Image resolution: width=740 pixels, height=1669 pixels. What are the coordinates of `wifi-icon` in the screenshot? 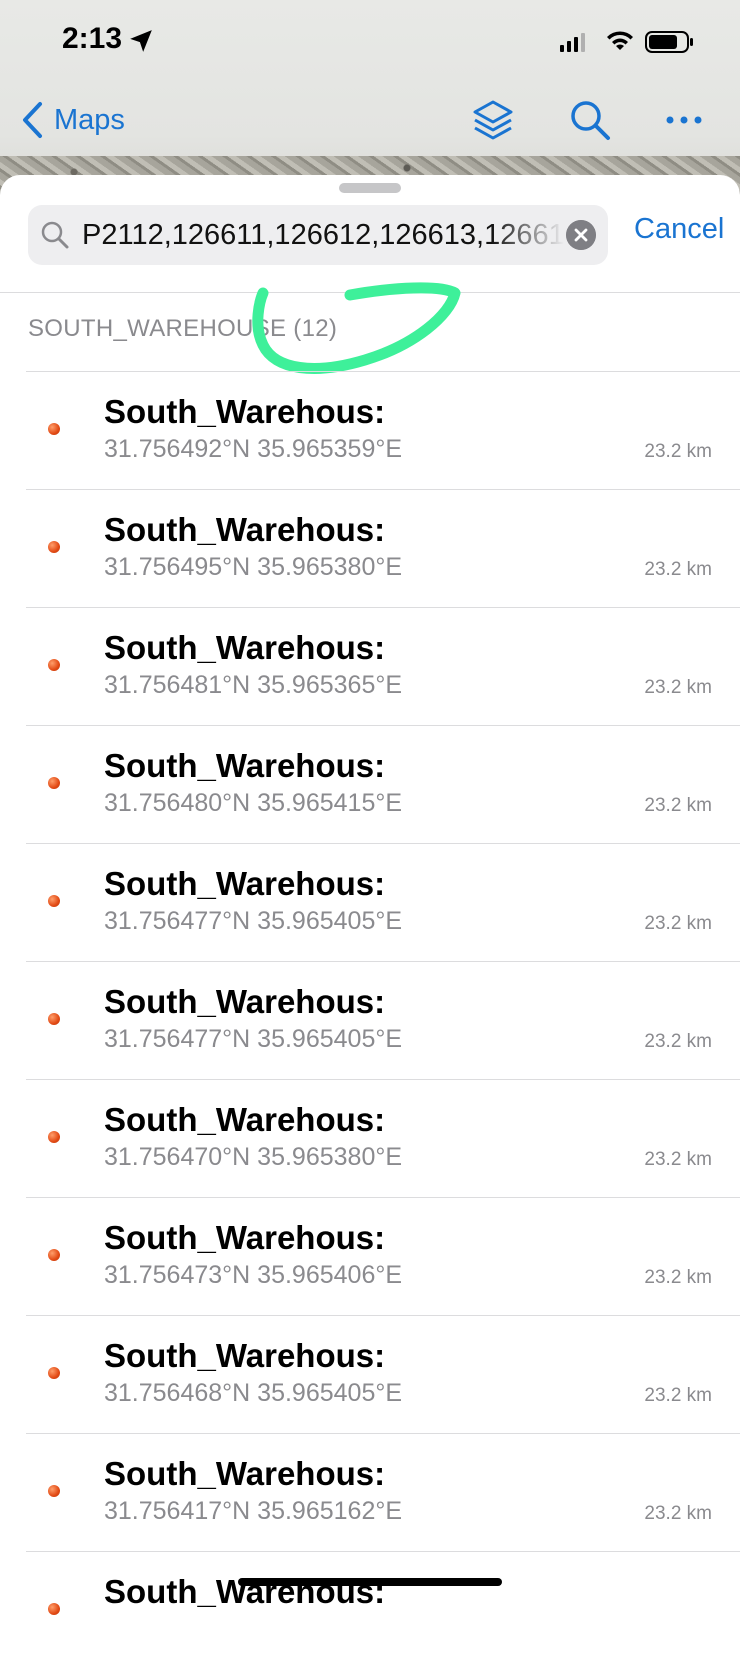 It's located at (620, 40).